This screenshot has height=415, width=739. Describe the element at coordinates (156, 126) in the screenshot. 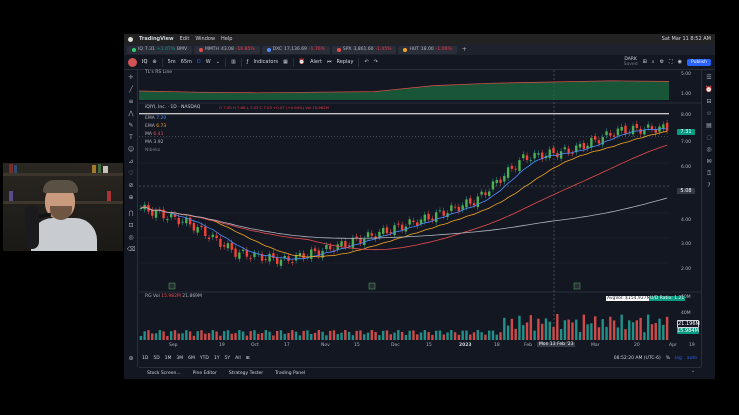

I see `ema2-label: EMA 6.73` at that location.